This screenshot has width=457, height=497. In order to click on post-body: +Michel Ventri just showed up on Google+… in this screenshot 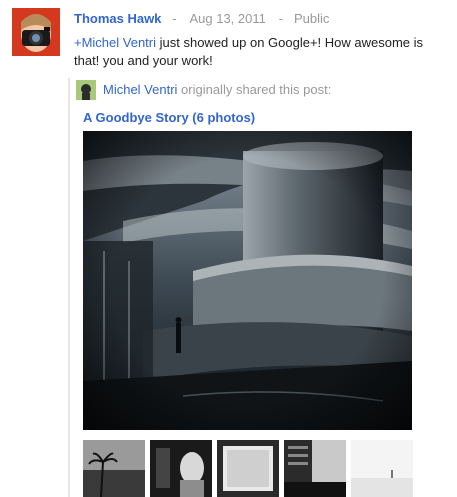, I will do `click(259, 52)`.